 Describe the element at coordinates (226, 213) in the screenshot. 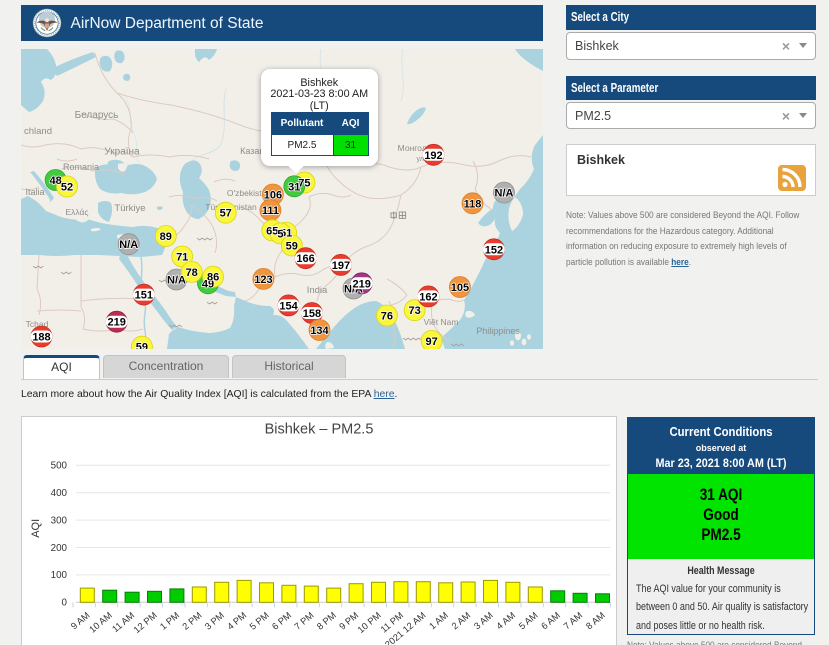

I see `svg-text: 57` at that location.